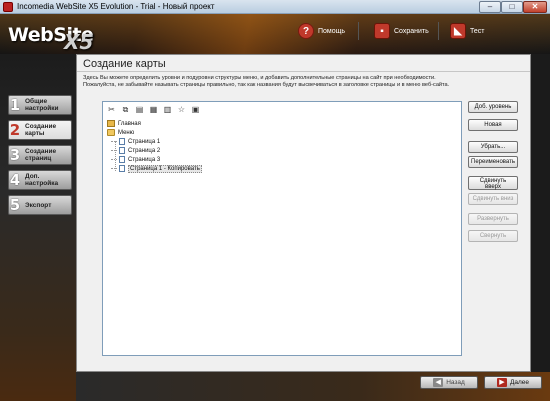 This screenshot has height=401, width=550. I want to click on nav-label-line1: Общие, so click(36, 101).